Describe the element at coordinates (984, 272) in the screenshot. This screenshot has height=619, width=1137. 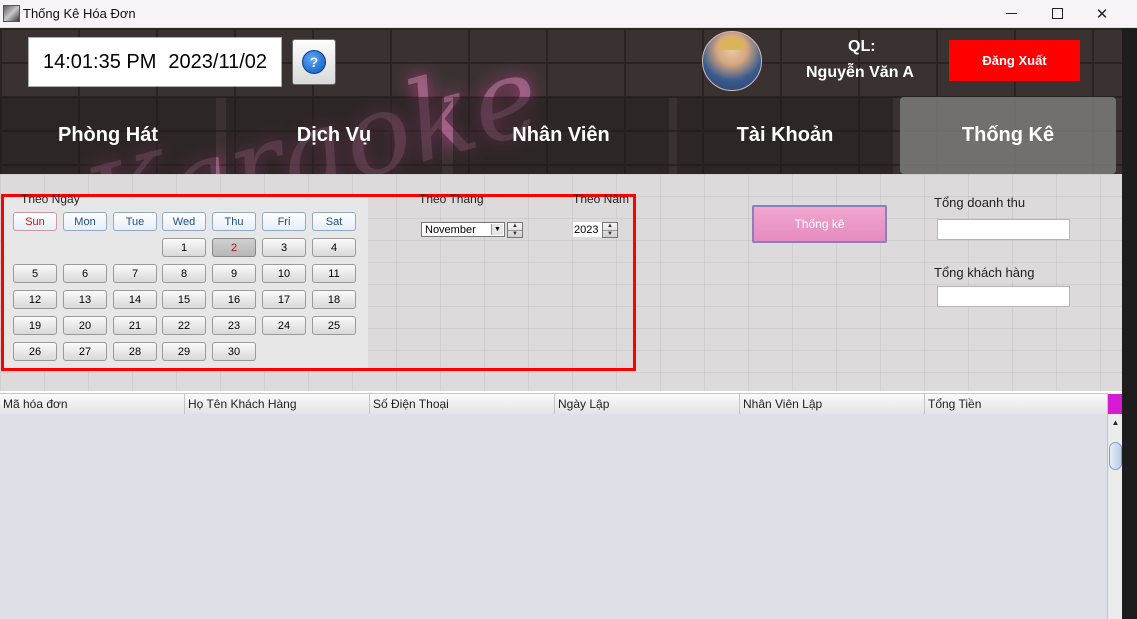
I see `customers-label: Tổng khách hàng` at that location.